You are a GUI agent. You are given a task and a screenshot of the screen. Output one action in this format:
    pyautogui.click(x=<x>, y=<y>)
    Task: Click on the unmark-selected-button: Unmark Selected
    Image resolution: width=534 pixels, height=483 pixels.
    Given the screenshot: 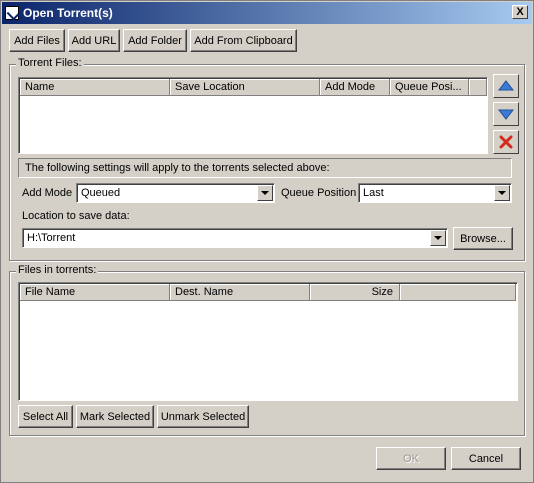 What is the action you would take?
    pyautogui.click(x=203, y=416)
    